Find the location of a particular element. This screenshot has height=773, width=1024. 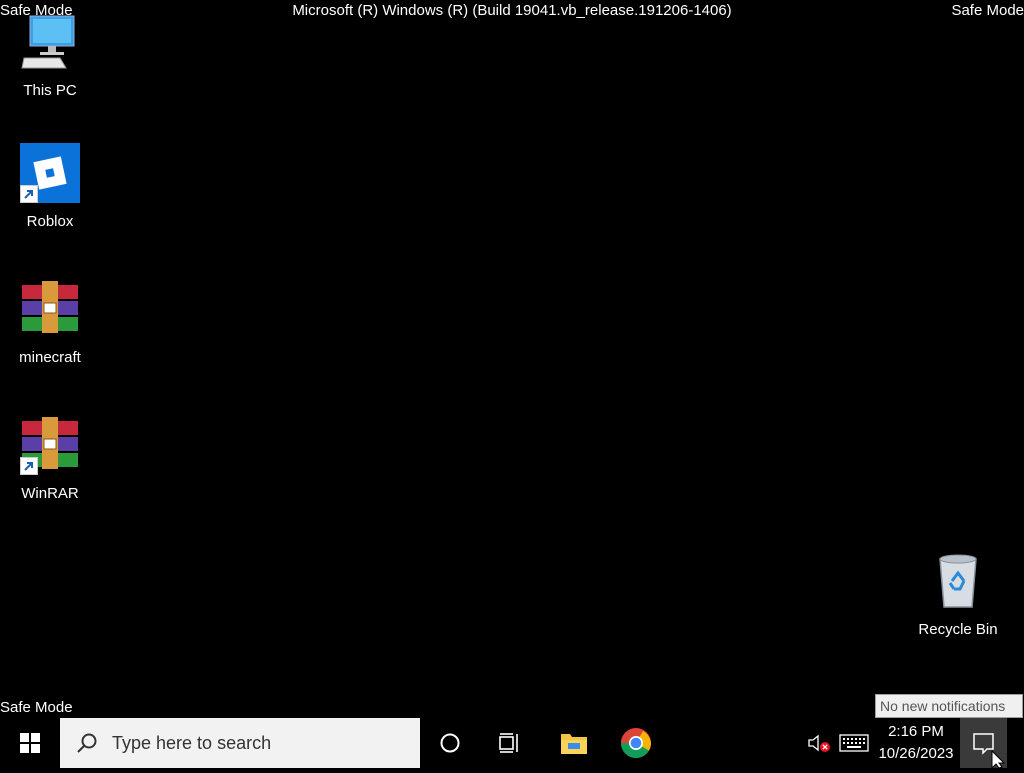

clock: 2:16 PM 10/26/2023 is located at coordinates (916, 743).